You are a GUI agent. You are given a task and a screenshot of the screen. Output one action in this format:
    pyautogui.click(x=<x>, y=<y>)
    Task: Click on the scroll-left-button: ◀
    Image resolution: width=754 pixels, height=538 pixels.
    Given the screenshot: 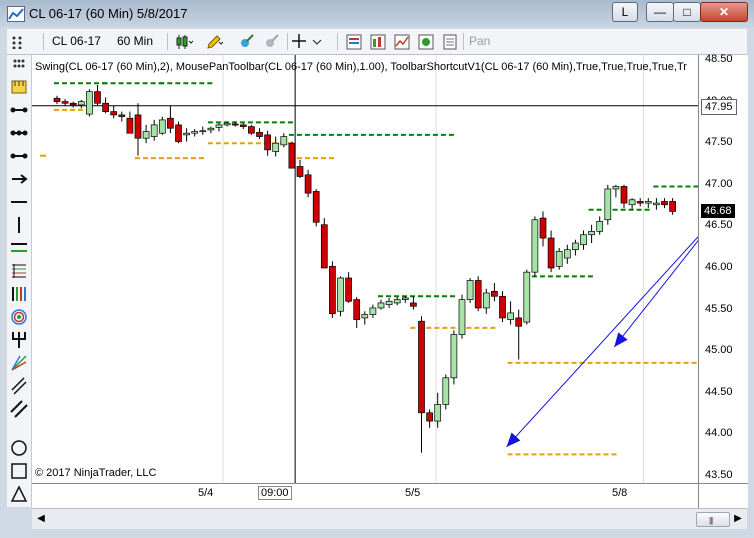 What is the action you would take?
    pyautogui.click(x=41, y=519)
    